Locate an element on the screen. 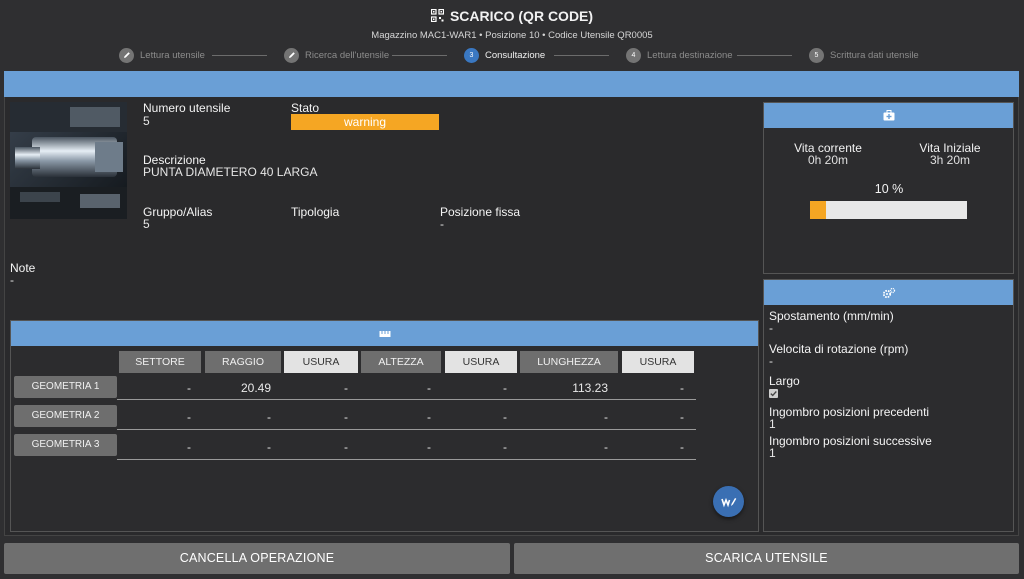 The image size is (1024, 579). precedenti-label: Ingombro posizioni precedenti is located at coordinates (849, 412).